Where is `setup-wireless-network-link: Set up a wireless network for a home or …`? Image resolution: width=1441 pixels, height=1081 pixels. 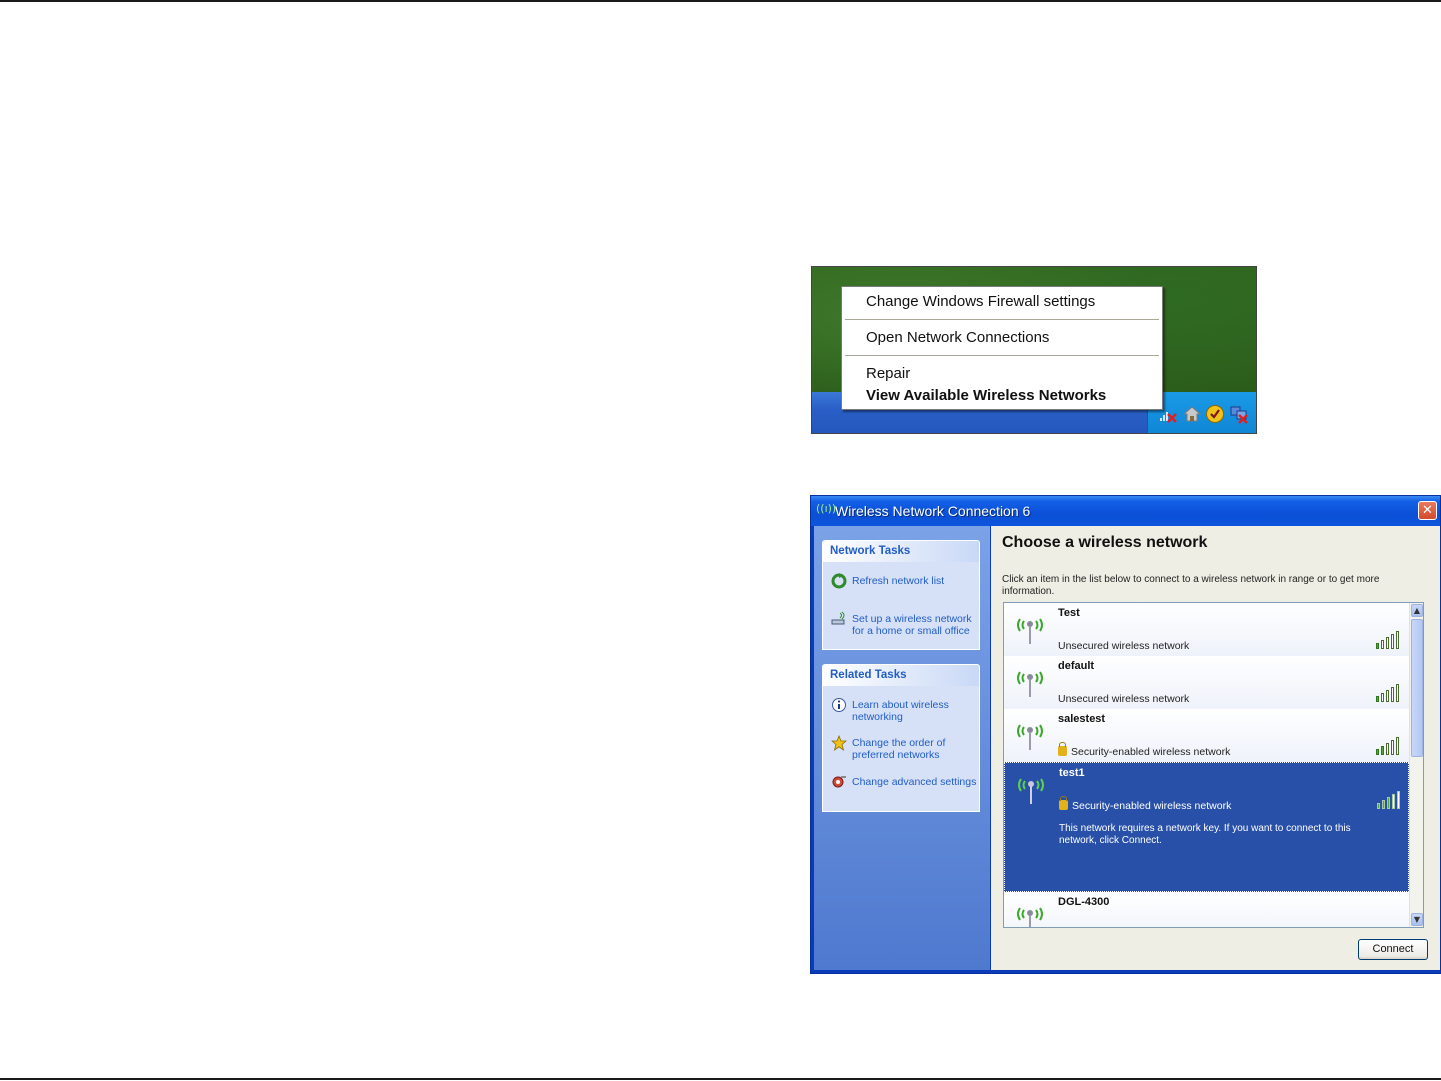
setup-wireless-network-link: Set up a wireless network for a home or … is located at coordinates (914, 625).